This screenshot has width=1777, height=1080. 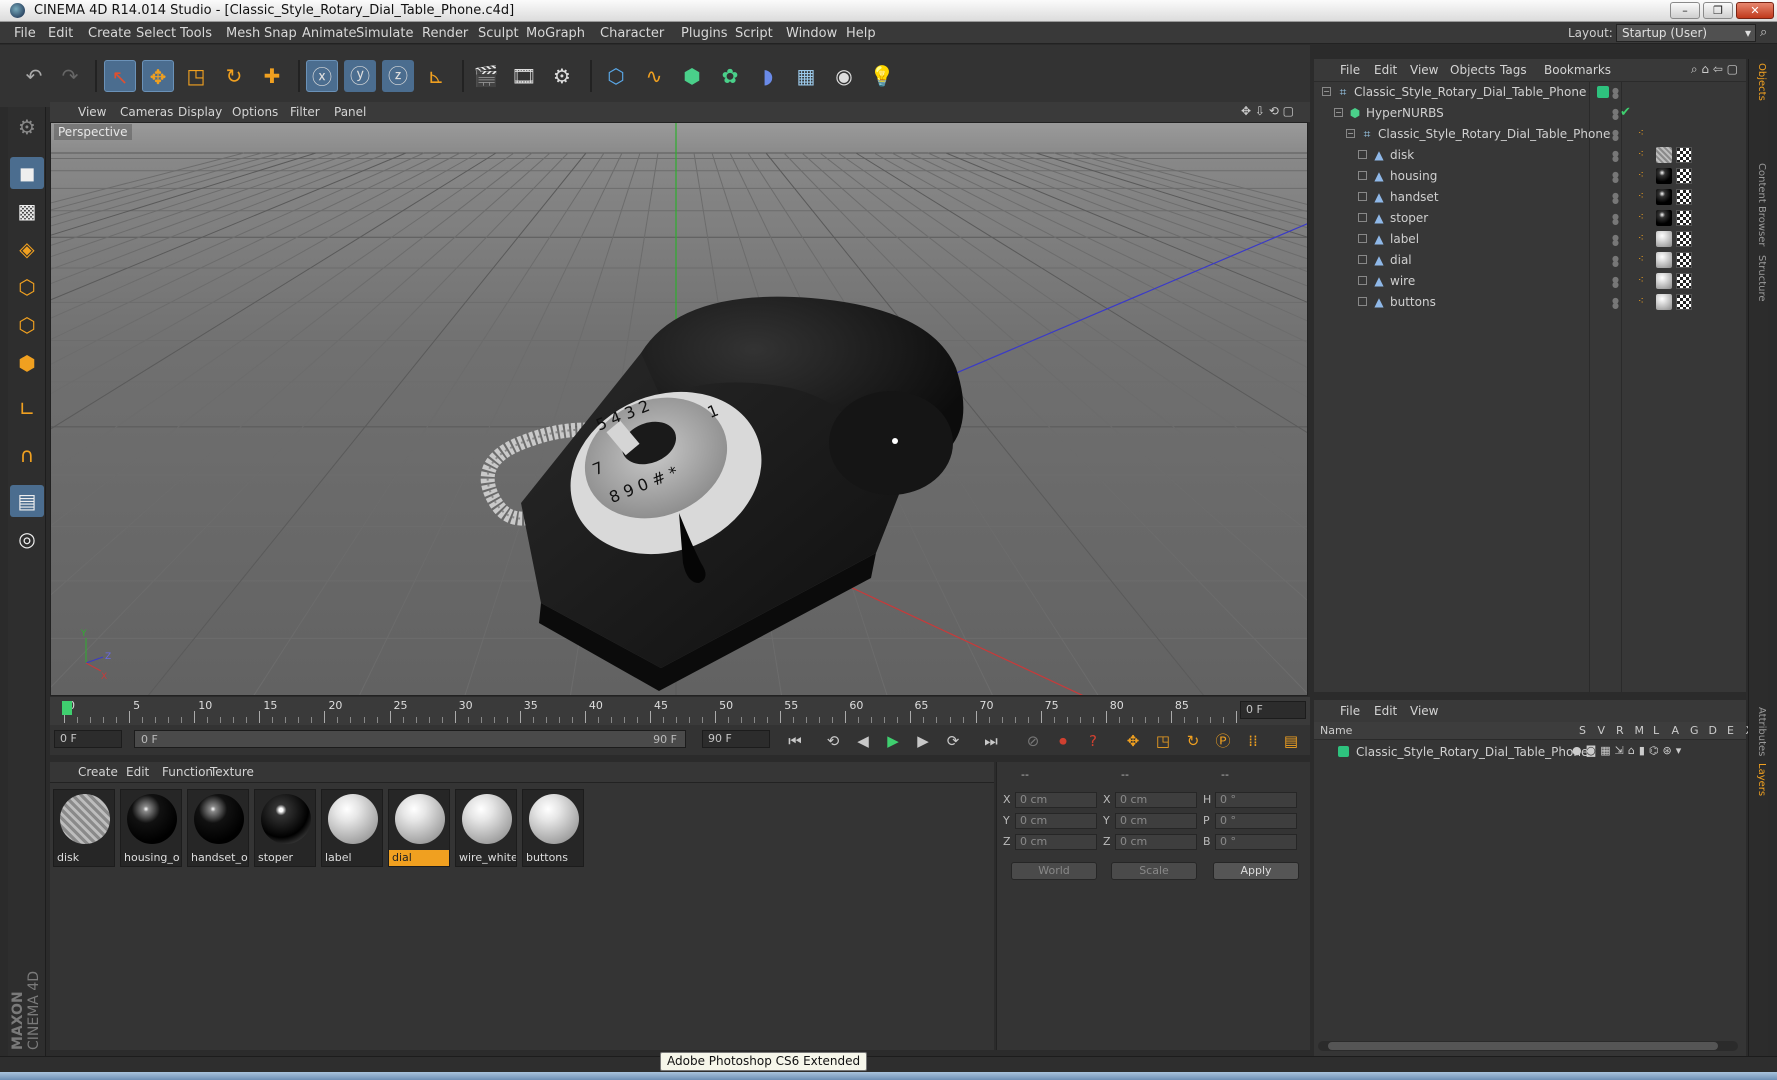 I want to click on menu-mesh: Mesh, so click(x=243, y=33).